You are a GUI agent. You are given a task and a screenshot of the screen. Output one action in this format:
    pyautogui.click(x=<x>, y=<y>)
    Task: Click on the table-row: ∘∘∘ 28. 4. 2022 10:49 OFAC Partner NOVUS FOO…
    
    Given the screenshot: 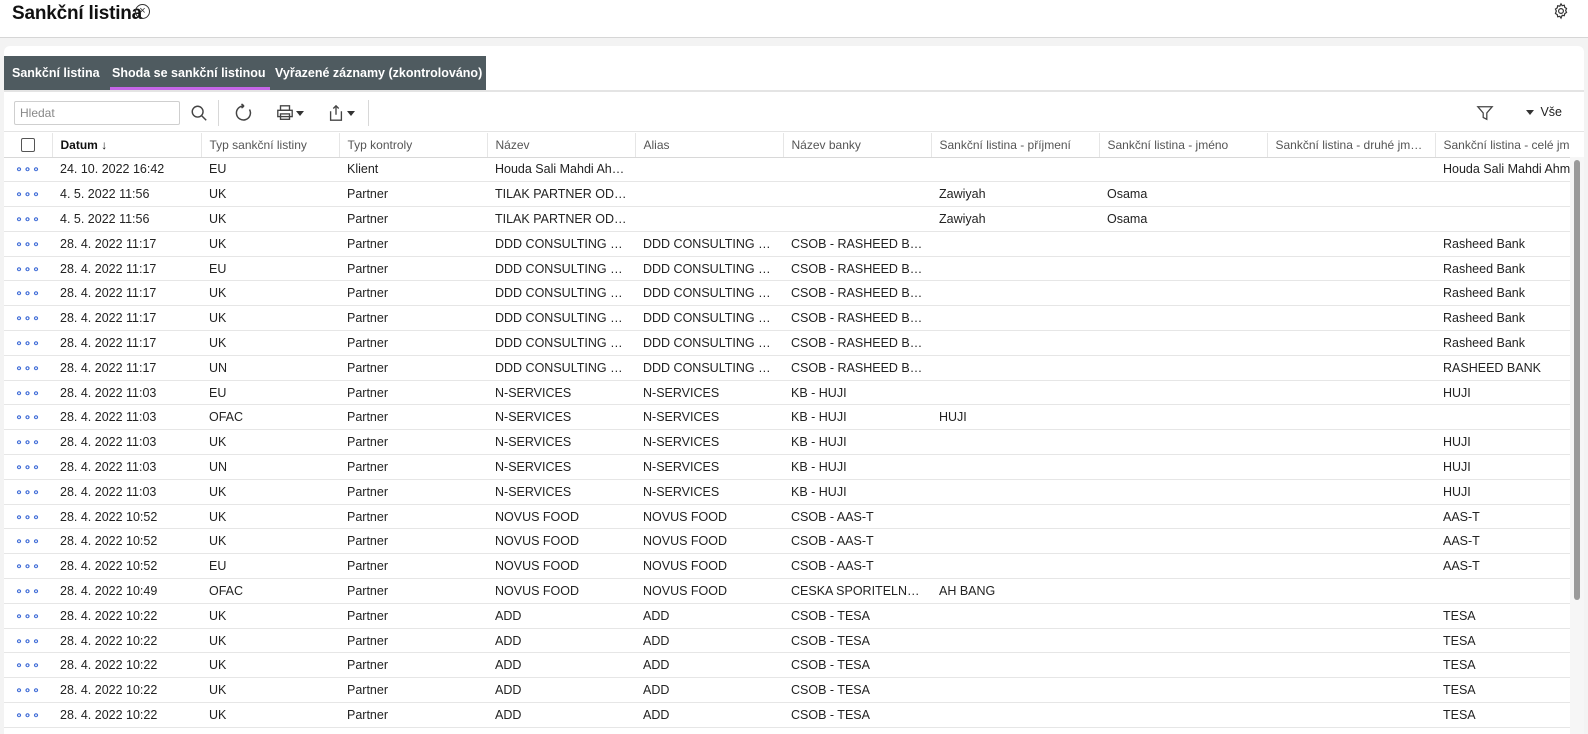 What is the action you would take?
    pyautogui.click(x=787, y=591)
    